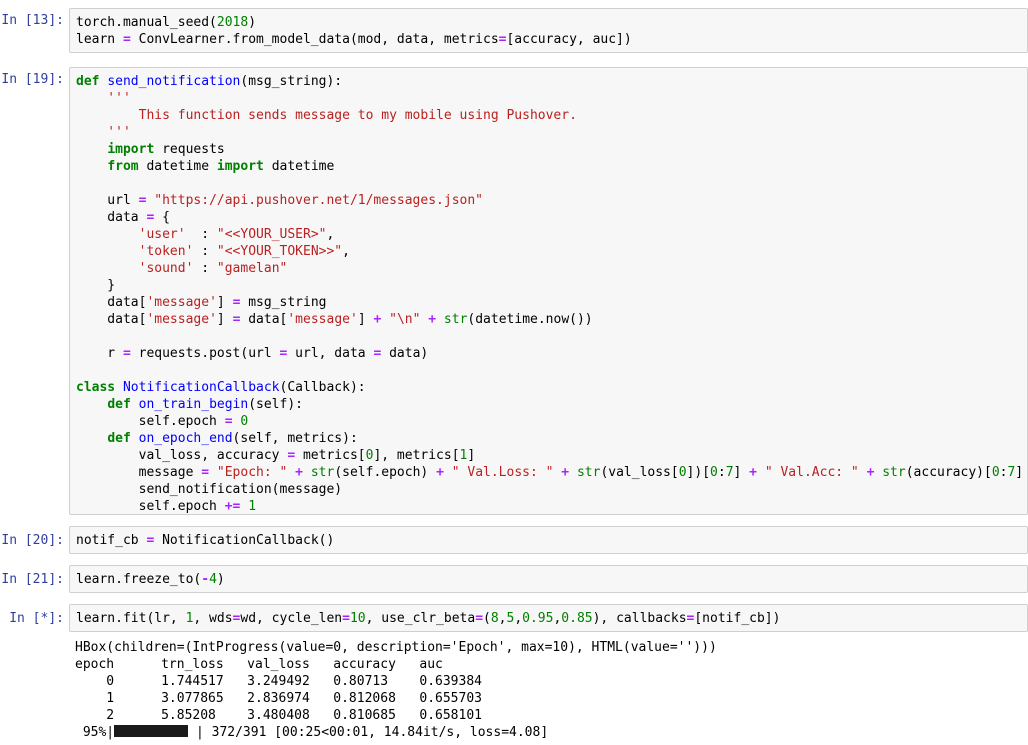 Image resolution: width=1028 pixels, height=745 pixels. Describe the element at coordinates (569, 39) in the screenshot. I see `code-token: [accuracy, auc])` at that location.